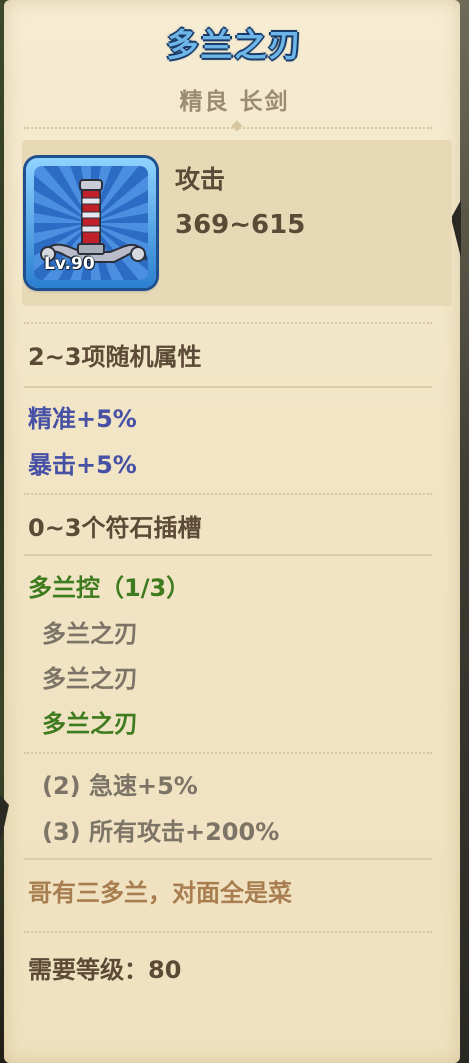 The image size is (469, 1063). I want to click on stat-label: 攻击, so click(200, 179).